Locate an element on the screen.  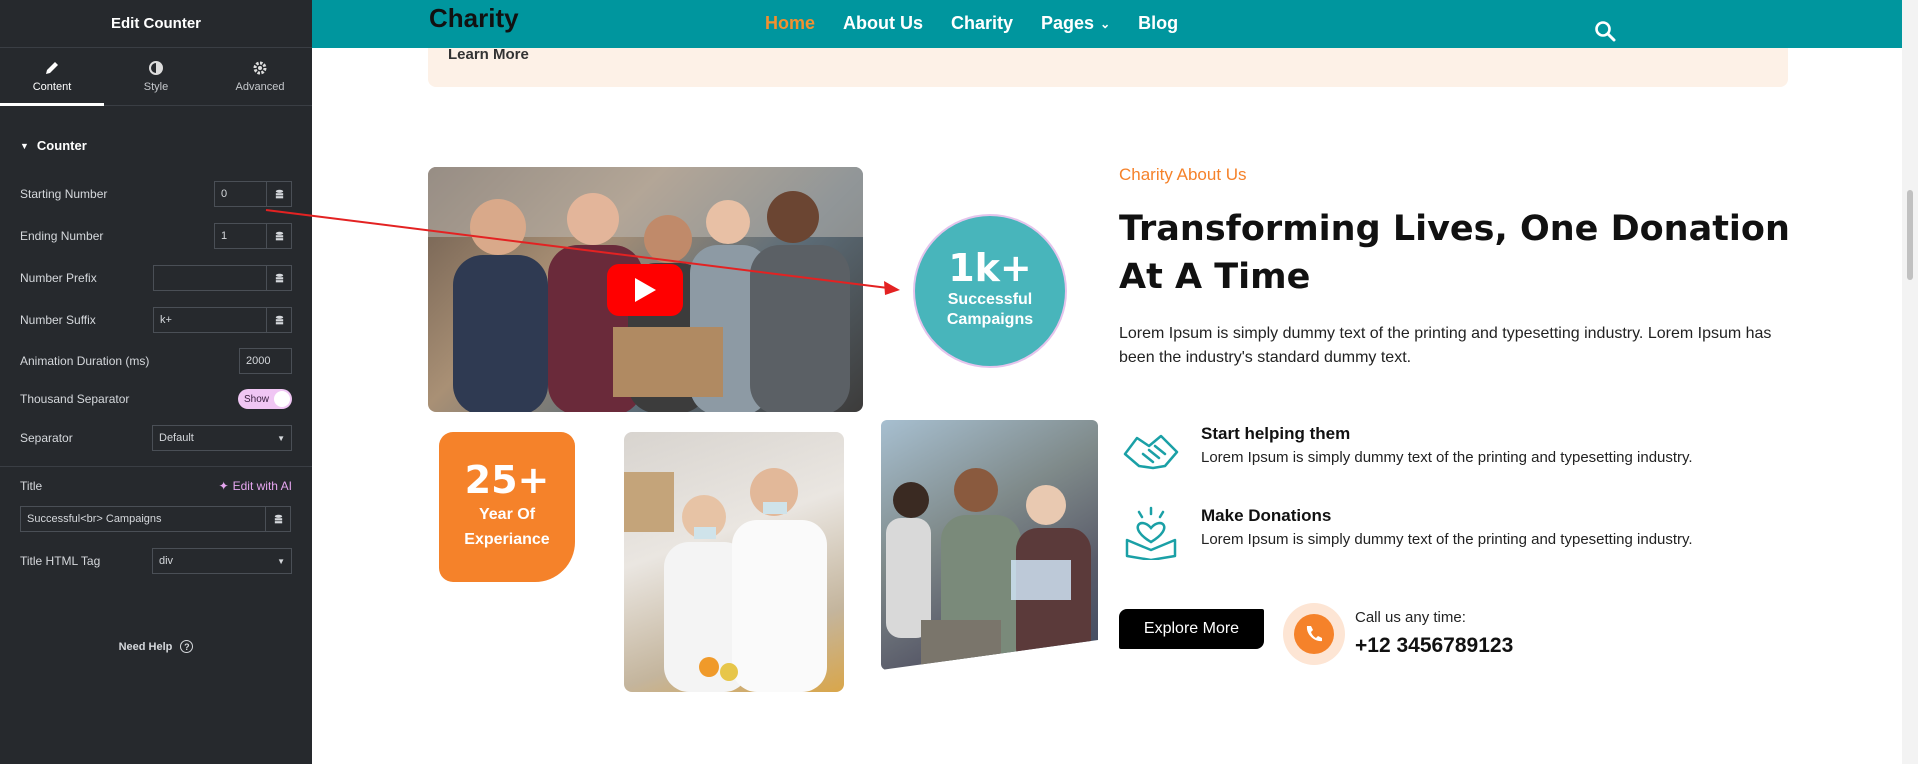
page-scrollbar is located at coordinates (1910, 382).